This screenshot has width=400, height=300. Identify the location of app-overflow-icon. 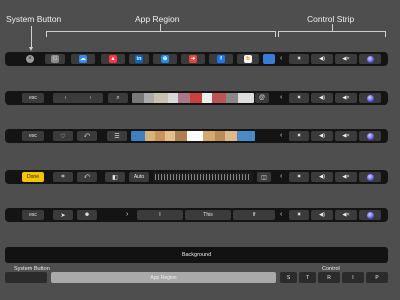
(269, 59).